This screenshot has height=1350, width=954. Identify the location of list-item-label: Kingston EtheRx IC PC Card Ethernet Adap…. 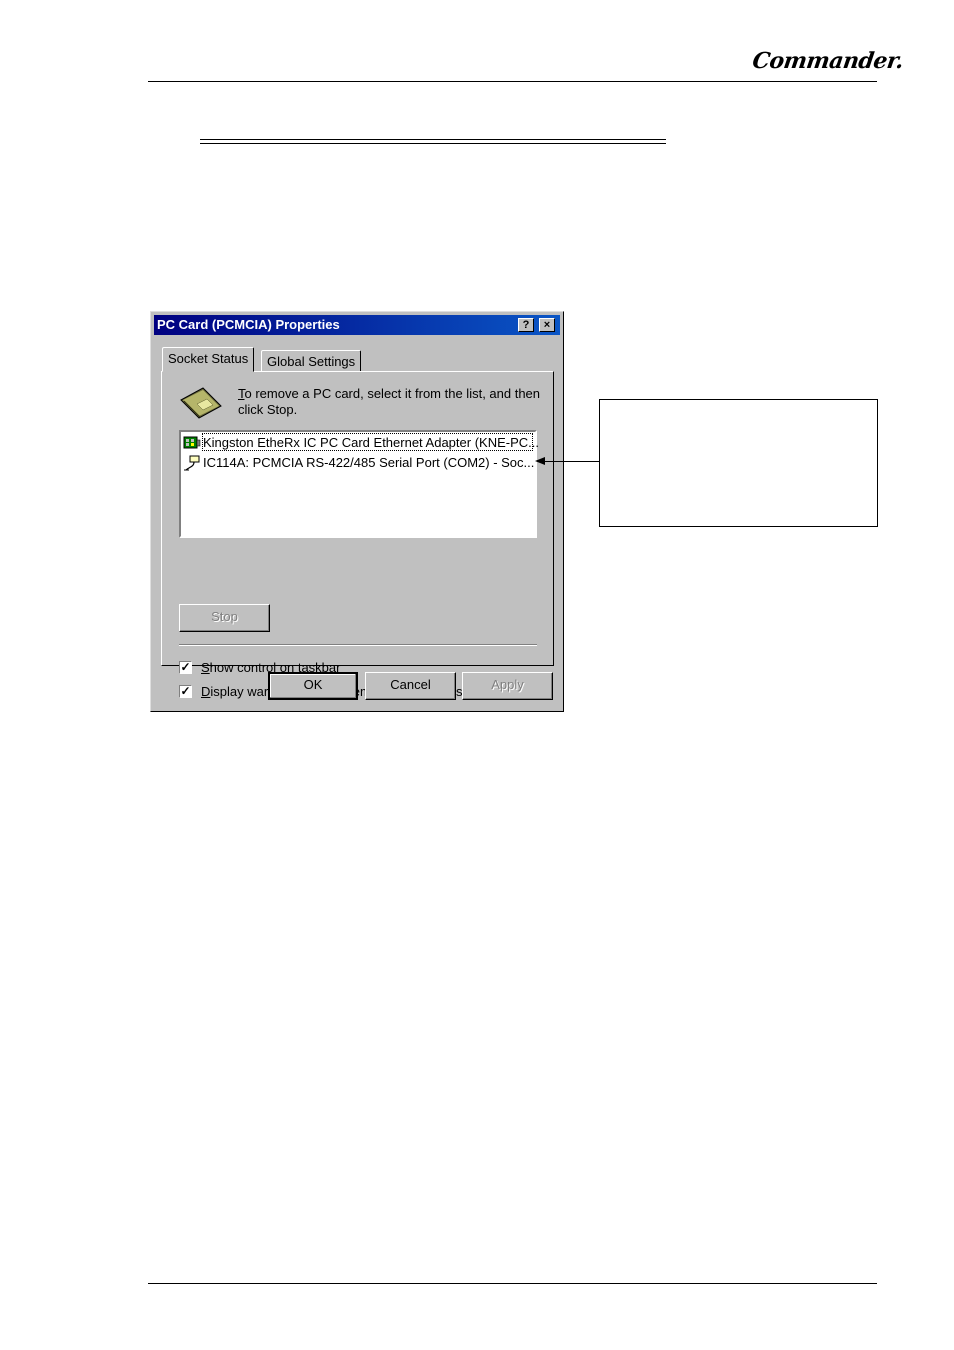
(371, 442).